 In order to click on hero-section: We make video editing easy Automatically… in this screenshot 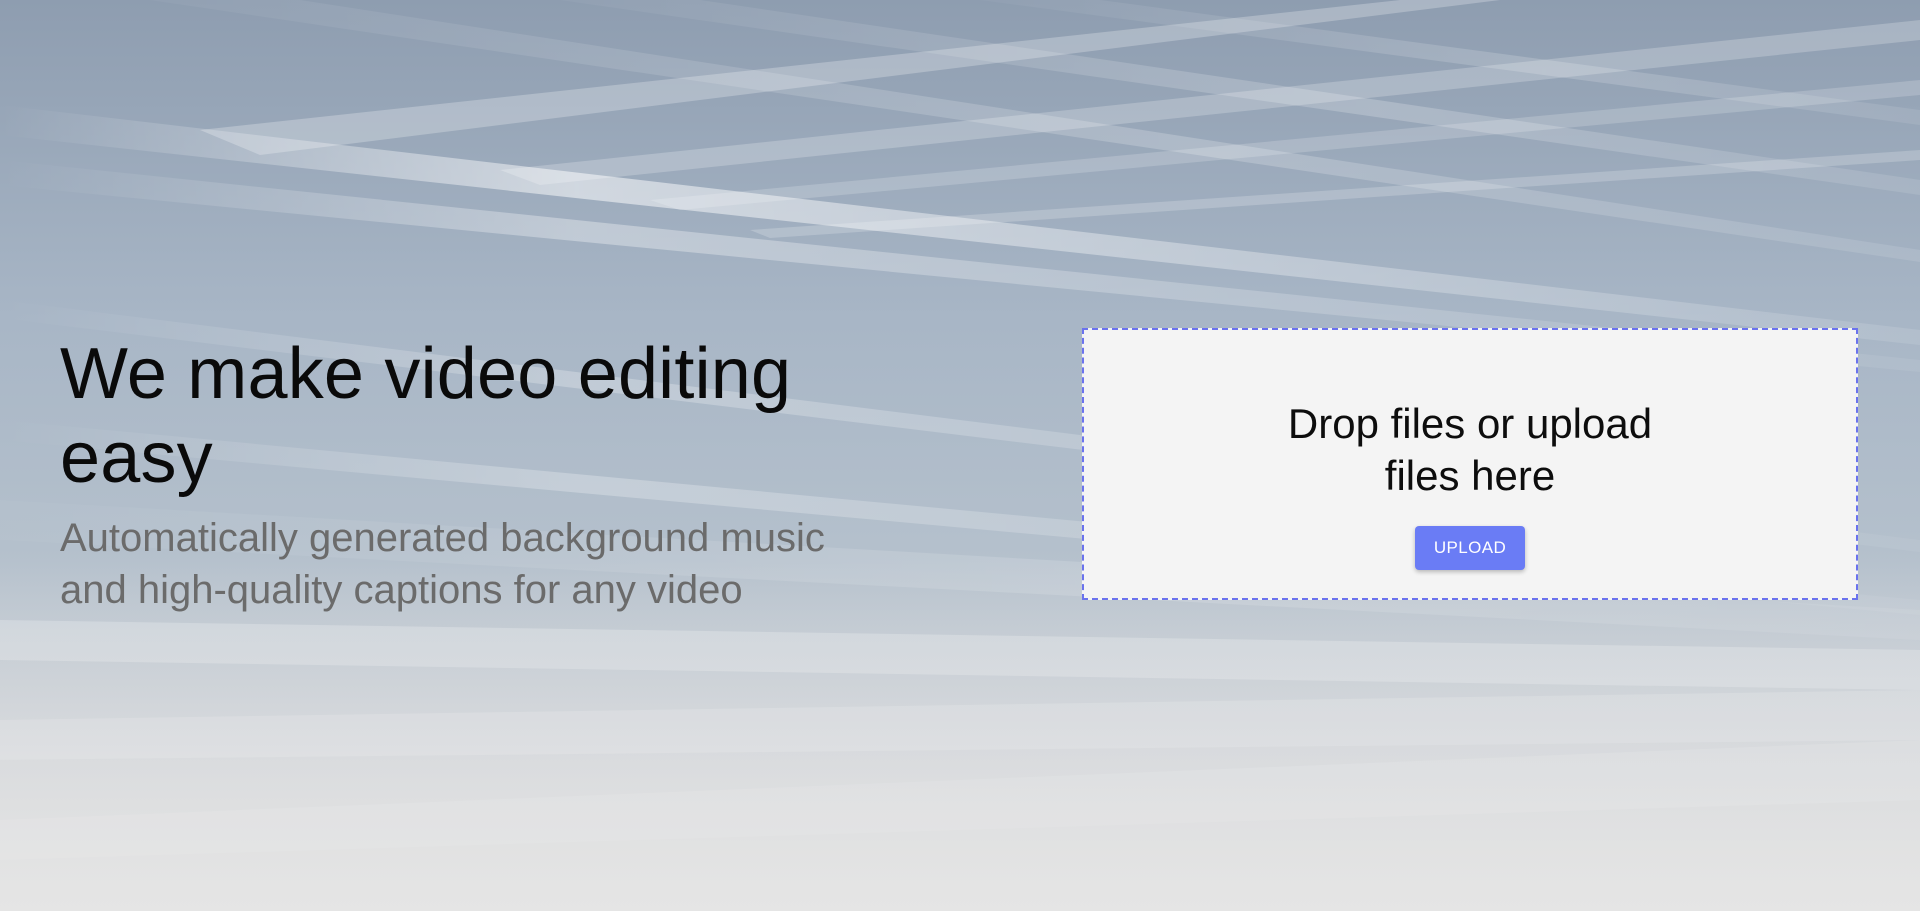, I will do `click(455, 474)`.